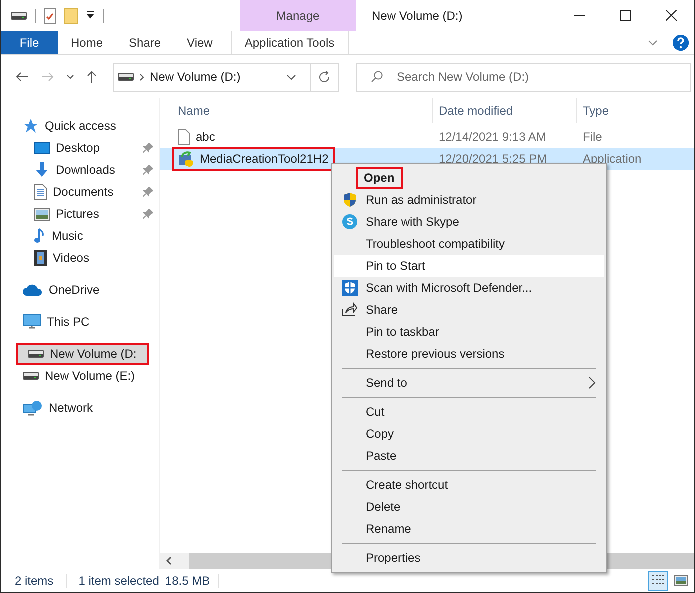  What do you see at coordinates (197, 137) in the screenshot?
I see `file-name: abc` at bounding box center [197, 137].